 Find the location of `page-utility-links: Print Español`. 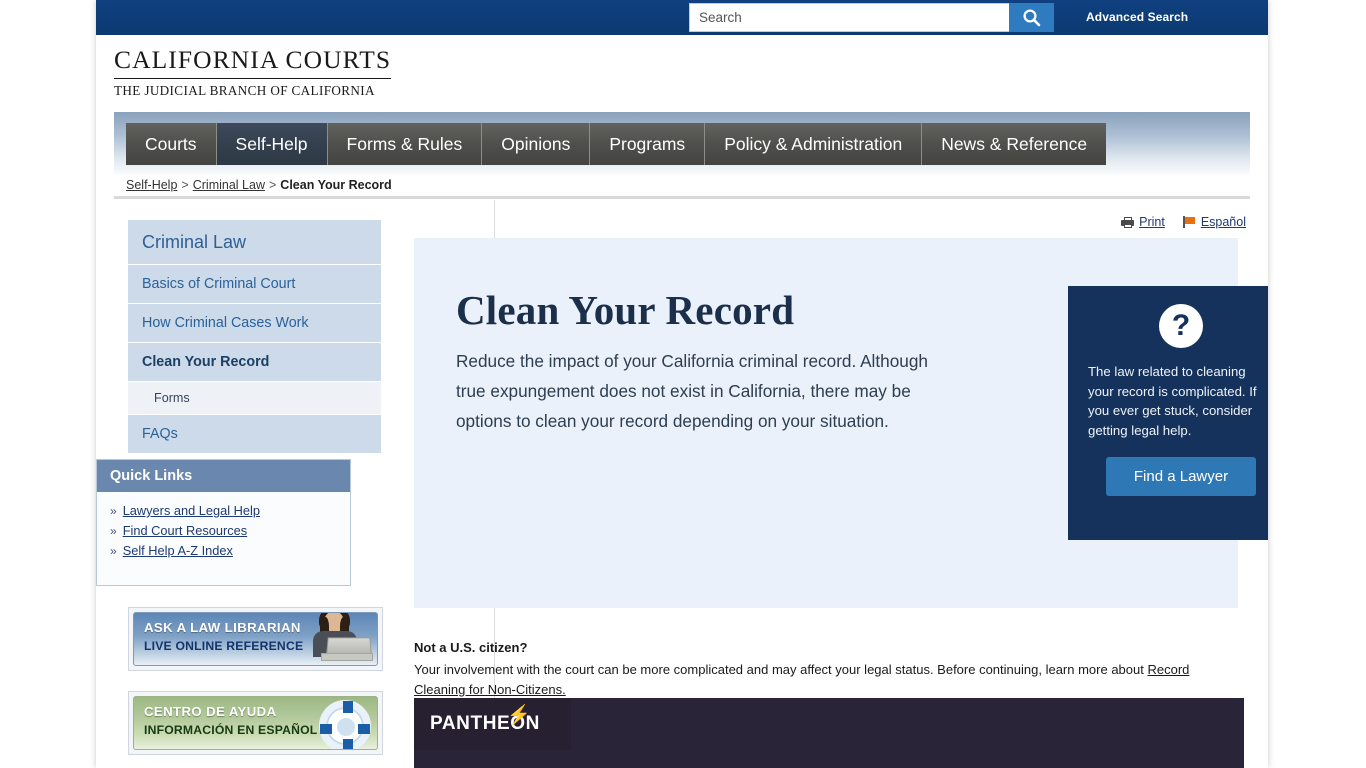

page-utility-links: Print Español is located at coordinates (1183, 222).